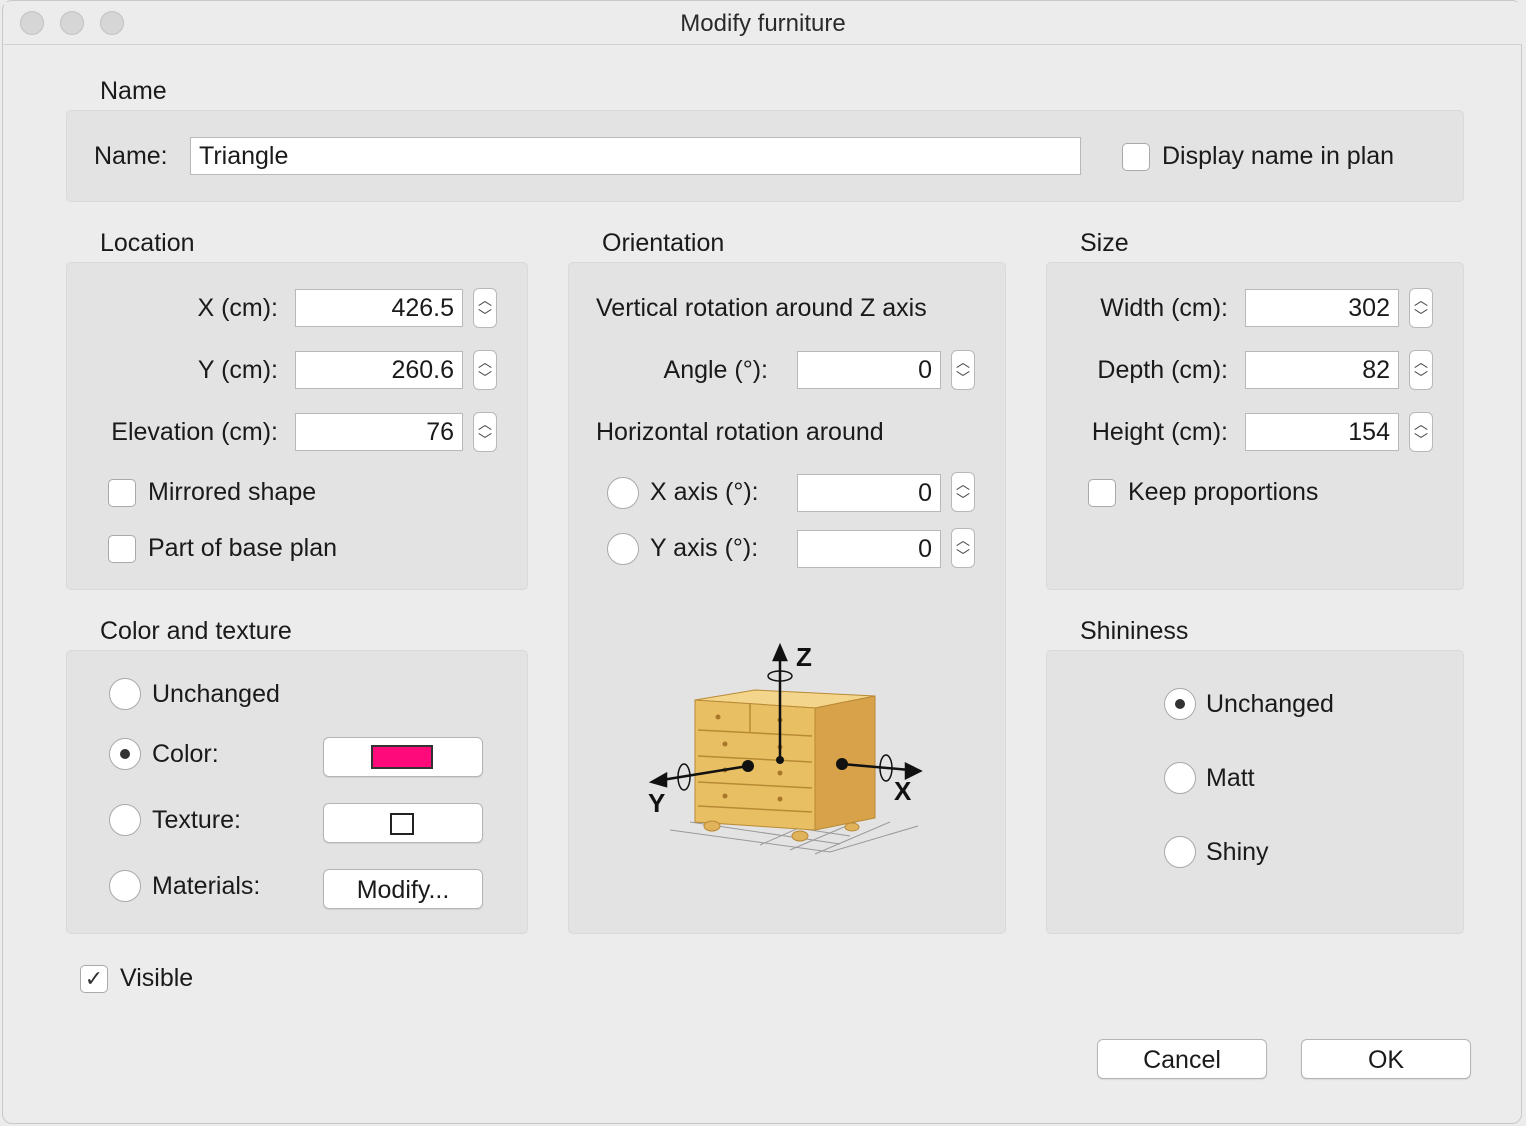  What do you see at coordinates (1180, 704) in the screenshot?
I see `shininess-unchanged-radio` at bounding box center [1180, 704].